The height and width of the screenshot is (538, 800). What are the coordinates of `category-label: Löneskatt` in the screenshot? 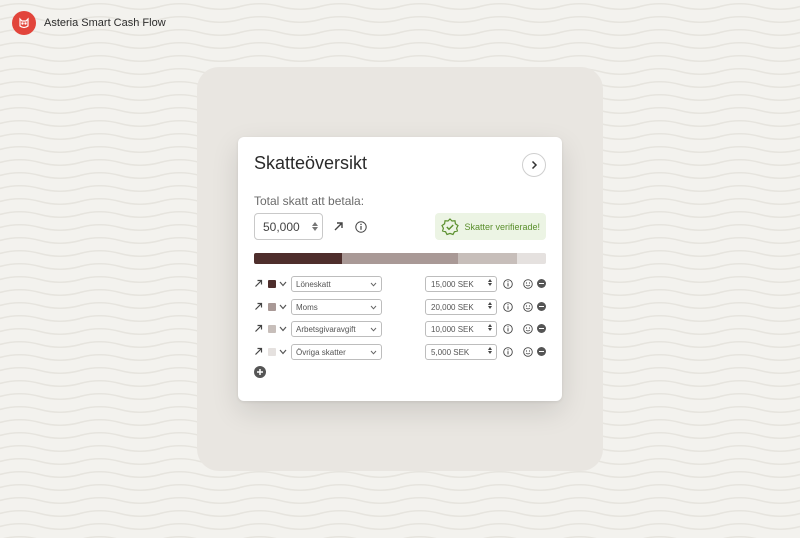 It's located at (313, 284).